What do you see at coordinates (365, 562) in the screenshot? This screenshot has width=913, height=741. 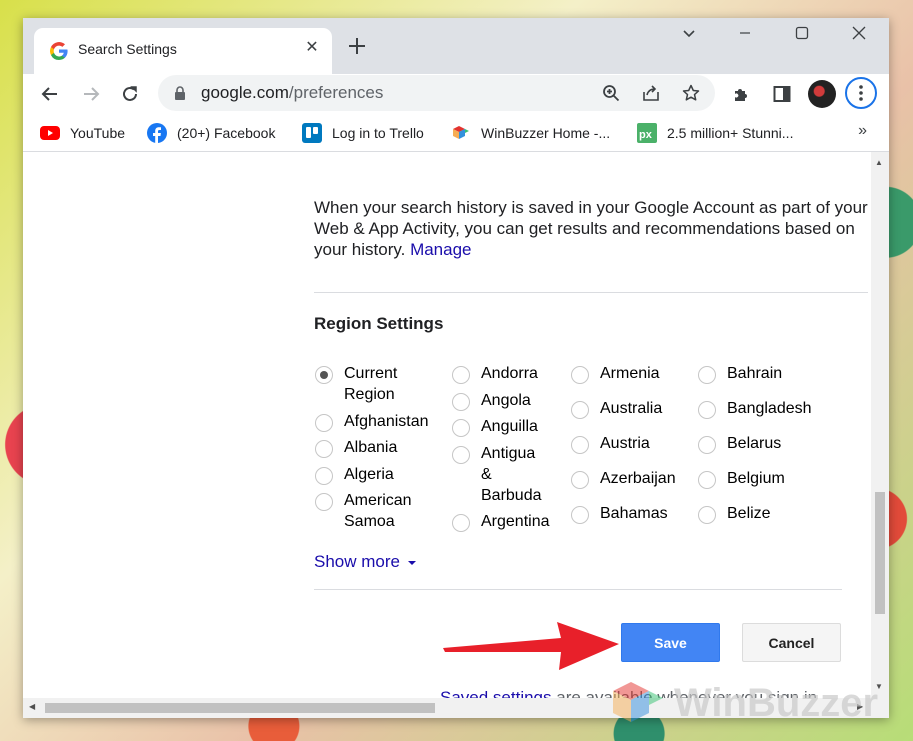 I see `show-more-link: Show more` at bounding box center [365, 562].